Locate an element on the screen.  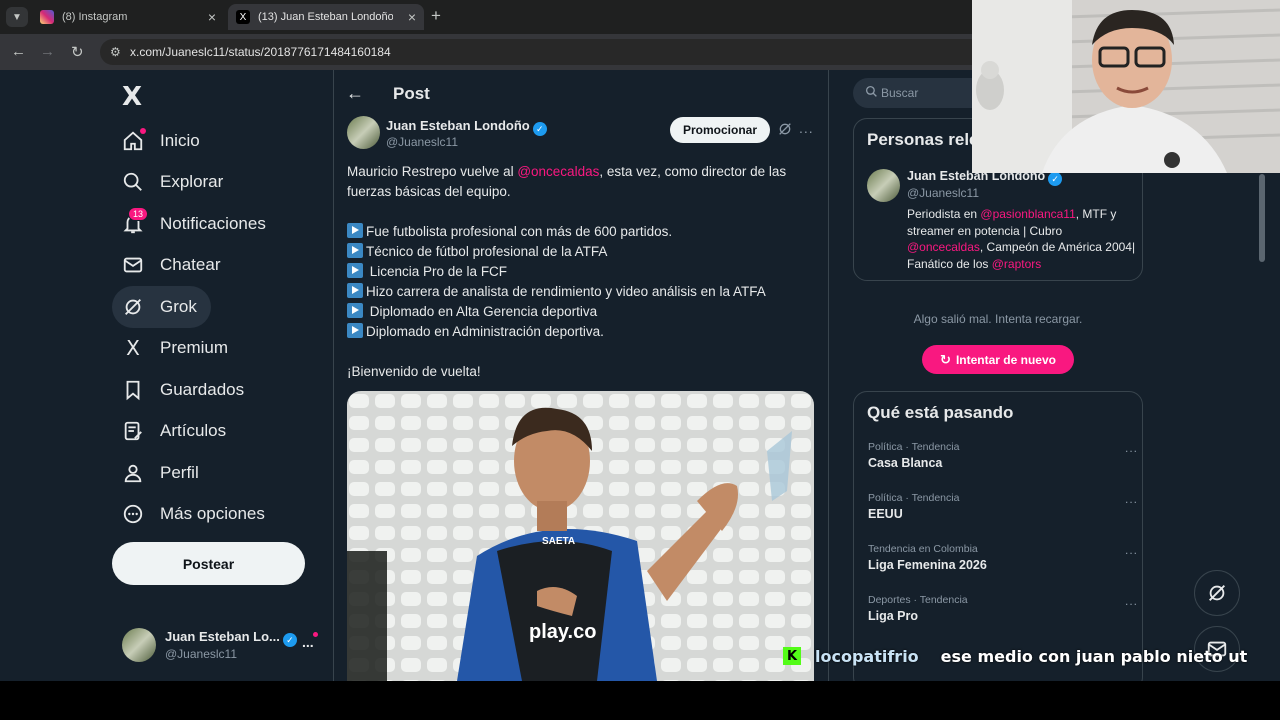
post-text: Mauricio Restrepo vuelve al is located at coordinates (432, 171).